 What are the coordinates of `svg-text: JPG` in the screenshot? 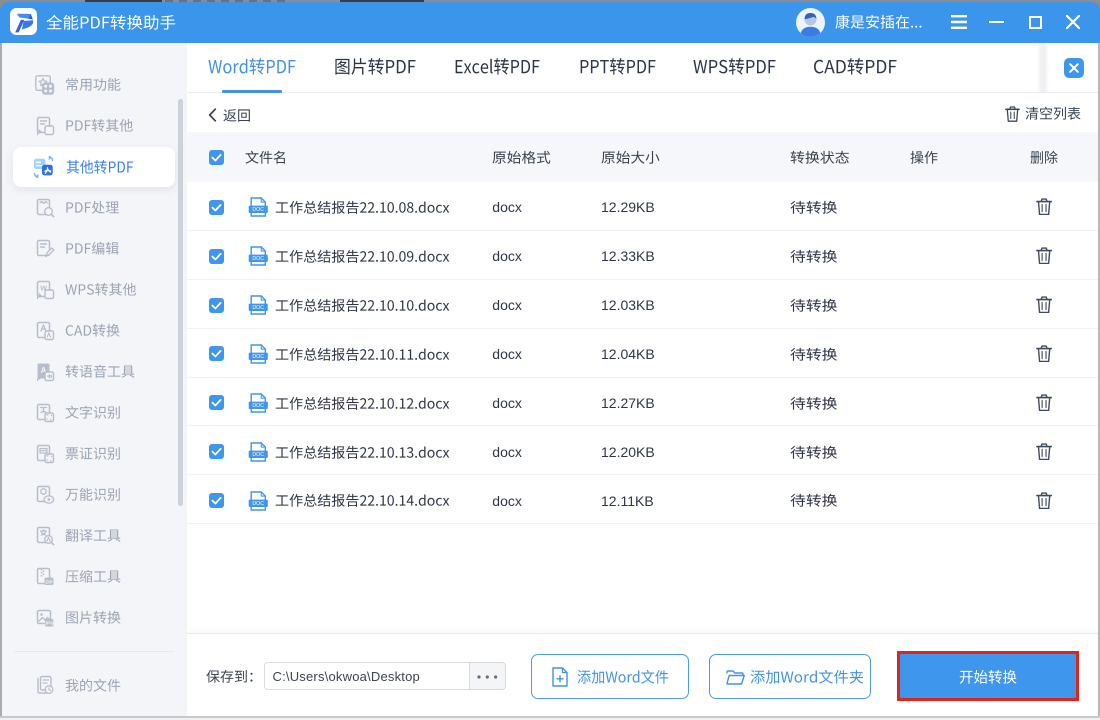 It's located at (49, 623).